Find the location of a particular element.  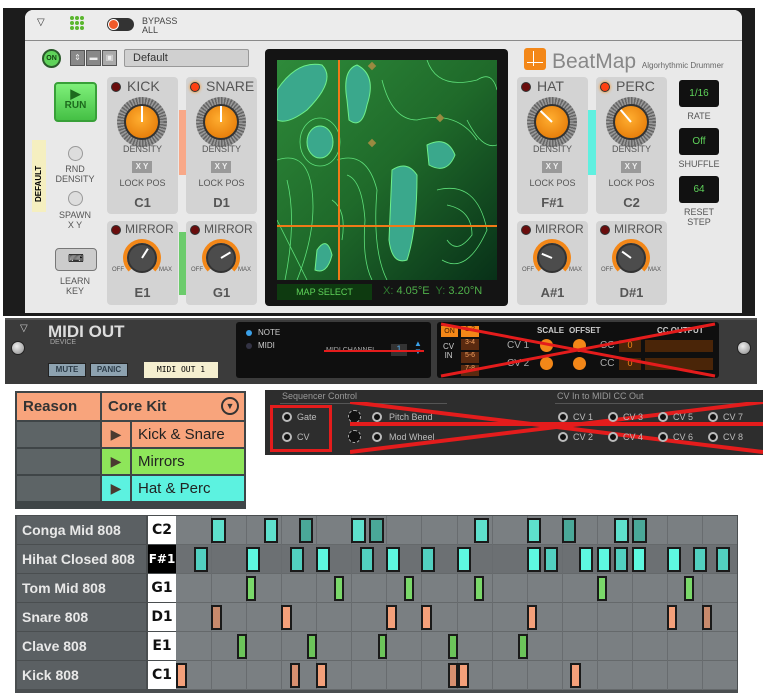

snare-mirror-knob is located at coordinates (221, 258).